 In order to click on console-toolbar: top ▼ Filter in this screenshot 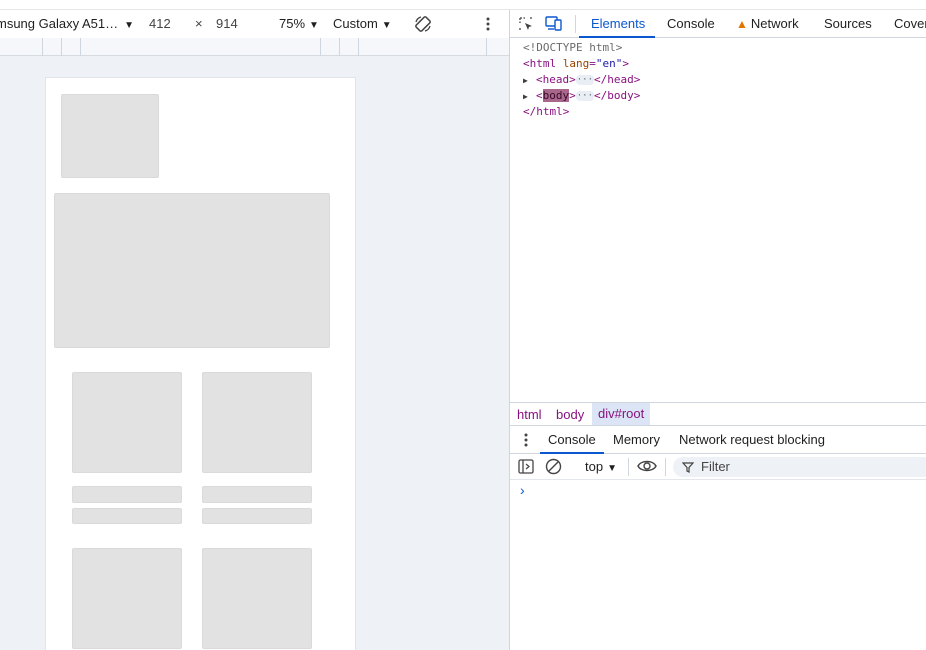, I will do `click(718, 467)`.